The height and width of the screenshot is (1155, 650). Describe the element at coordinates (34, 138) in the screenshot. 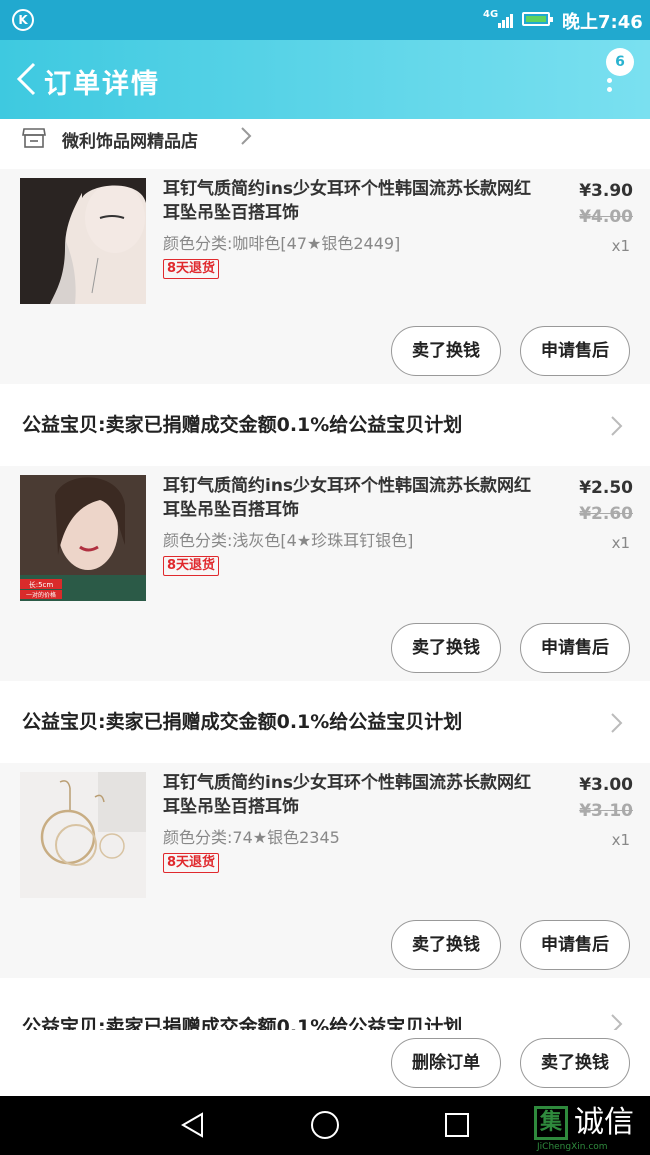

I see `store-icon` at that location.